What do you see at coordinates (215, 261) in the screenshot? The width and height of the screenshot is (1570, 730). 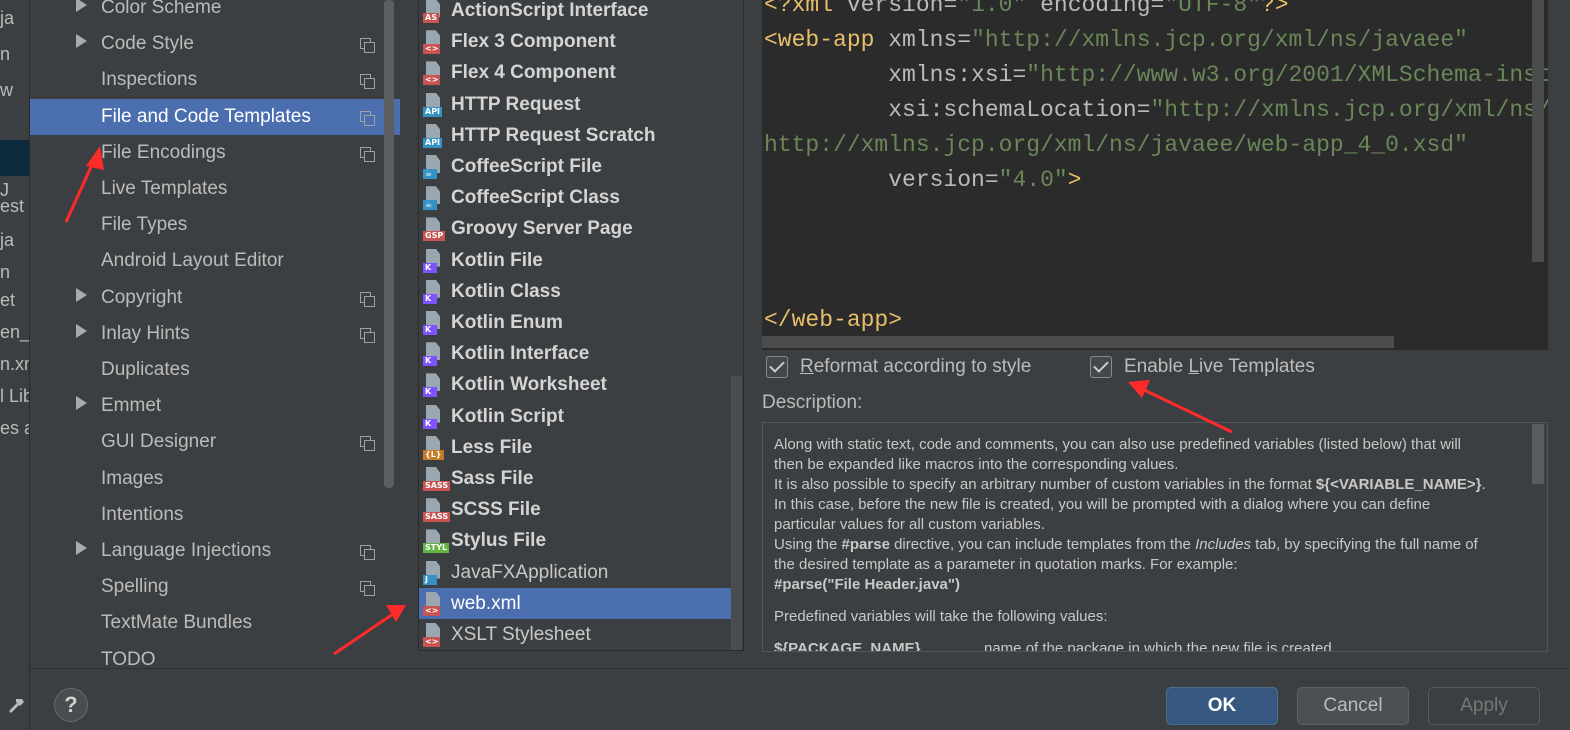 I see `settings-tree-item: Android Layout Editor` at bounding box center [215, 261].